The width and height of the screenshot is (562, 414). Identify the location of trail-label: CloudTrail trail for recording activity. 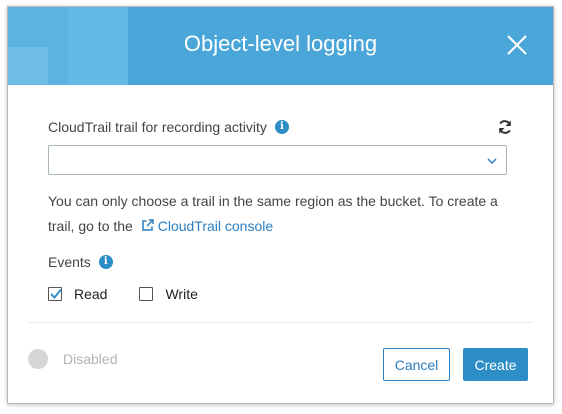
(157, 127).